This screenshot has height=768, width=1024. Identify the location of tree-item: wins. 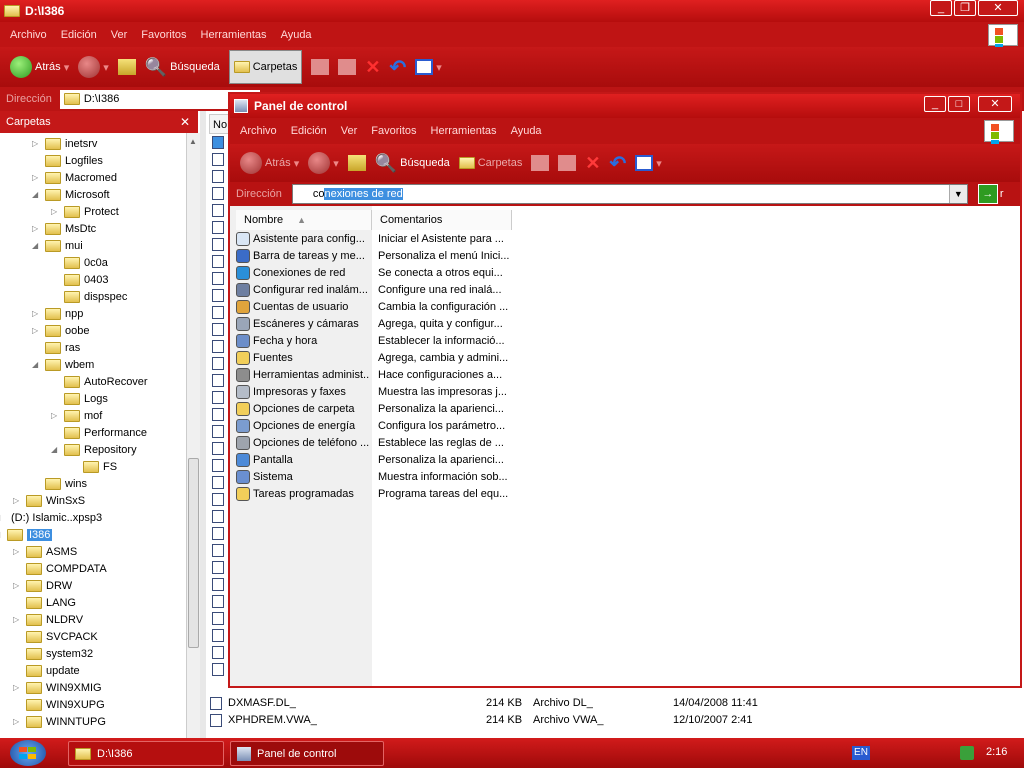
(59, 483).